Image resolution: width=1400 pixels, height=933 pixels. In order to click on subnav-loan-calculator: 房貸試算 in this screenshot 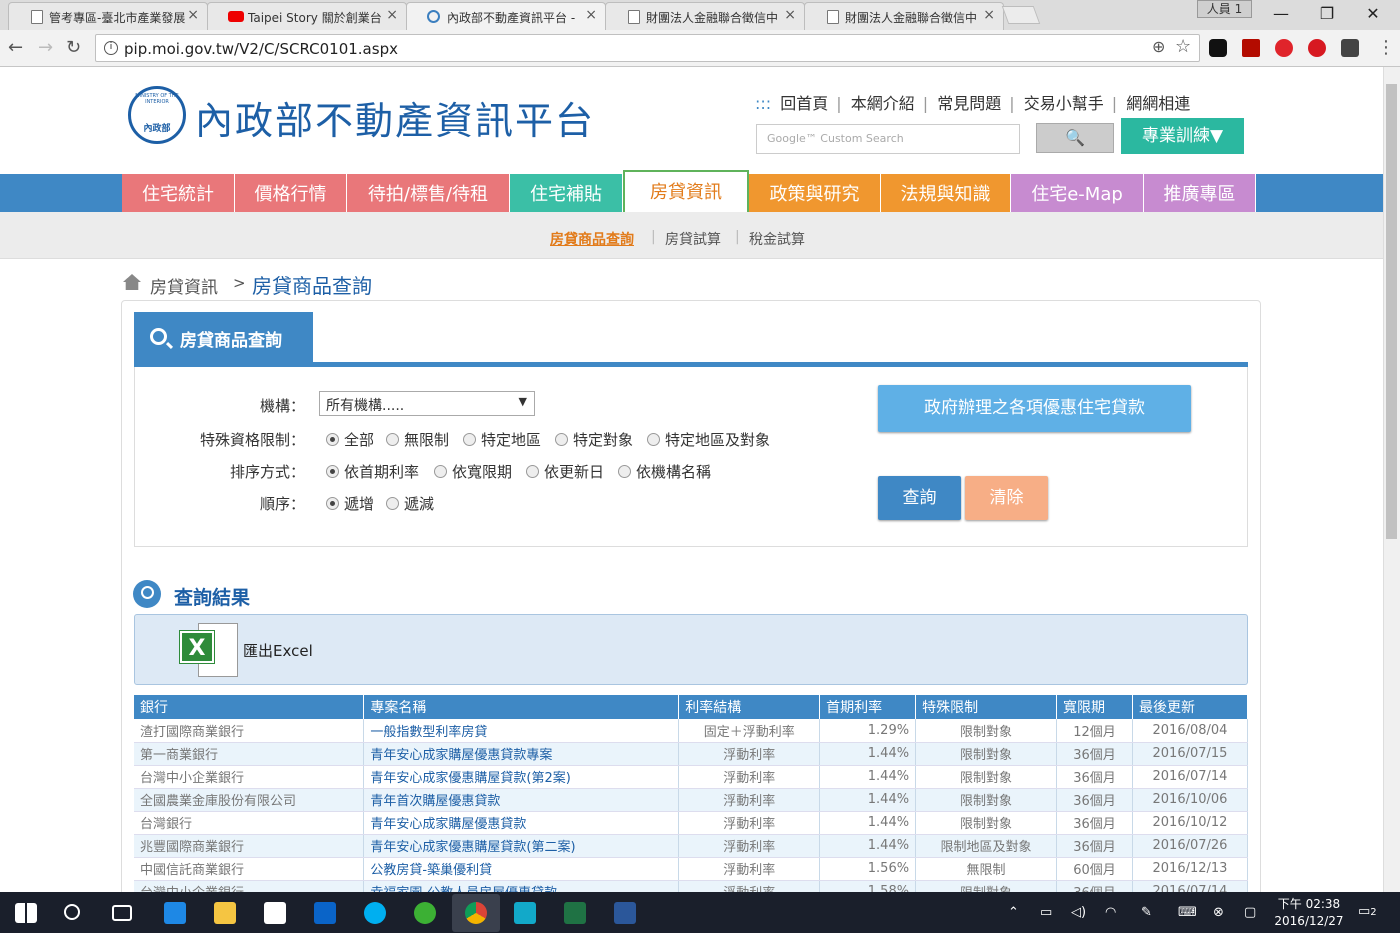, I will do `click(693, 239)`.